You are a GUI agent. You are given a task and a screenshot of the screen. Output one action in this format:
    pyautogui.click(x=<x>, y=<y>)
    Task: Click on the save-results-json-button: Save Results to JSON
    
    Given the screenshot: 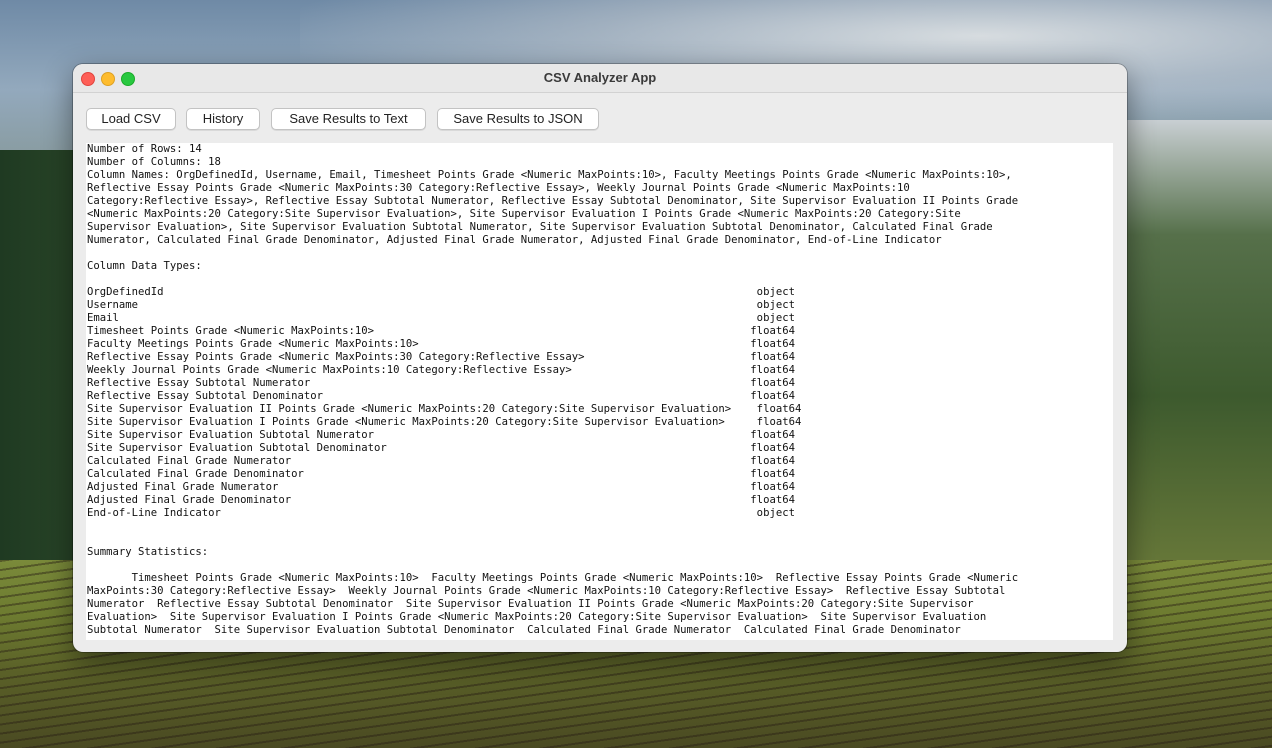 What is the action you would take?
    pyautogui.click(x=518, y=119)
    